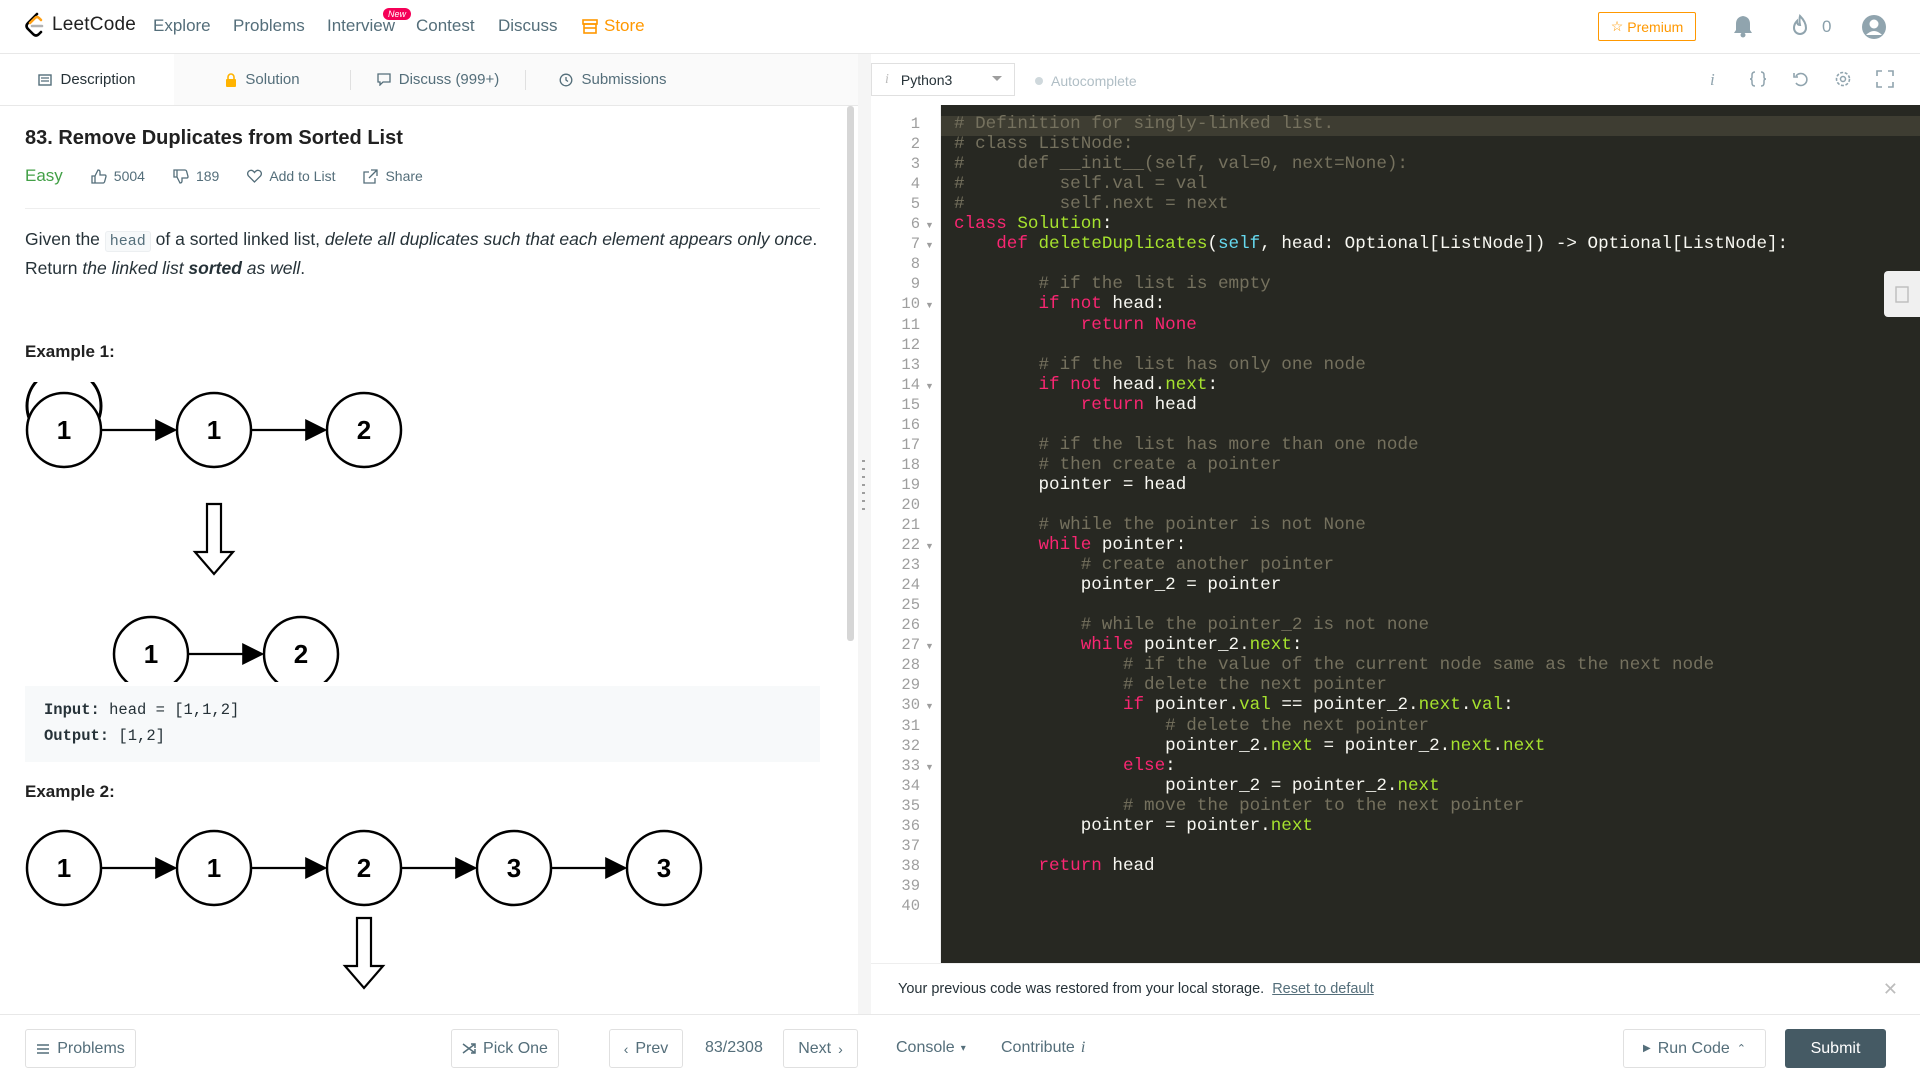 The height and width of the screenshot is (1081, 1920). Describe the element at coordinates (1044, 144) in the screenshot. I see `code-line: # class ListNode:` at that location.